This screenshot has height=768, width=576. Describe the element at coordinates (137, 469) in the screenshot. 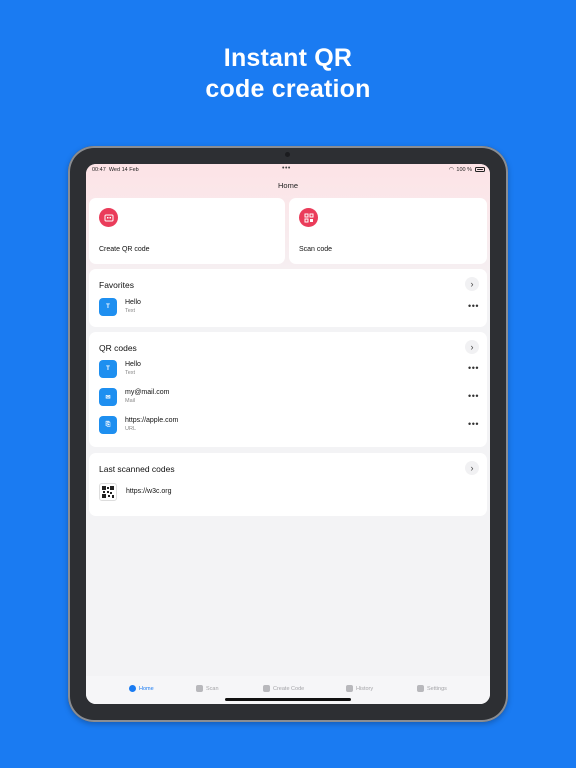

I see `last-scanned-title: Last scanned codes` at that location.